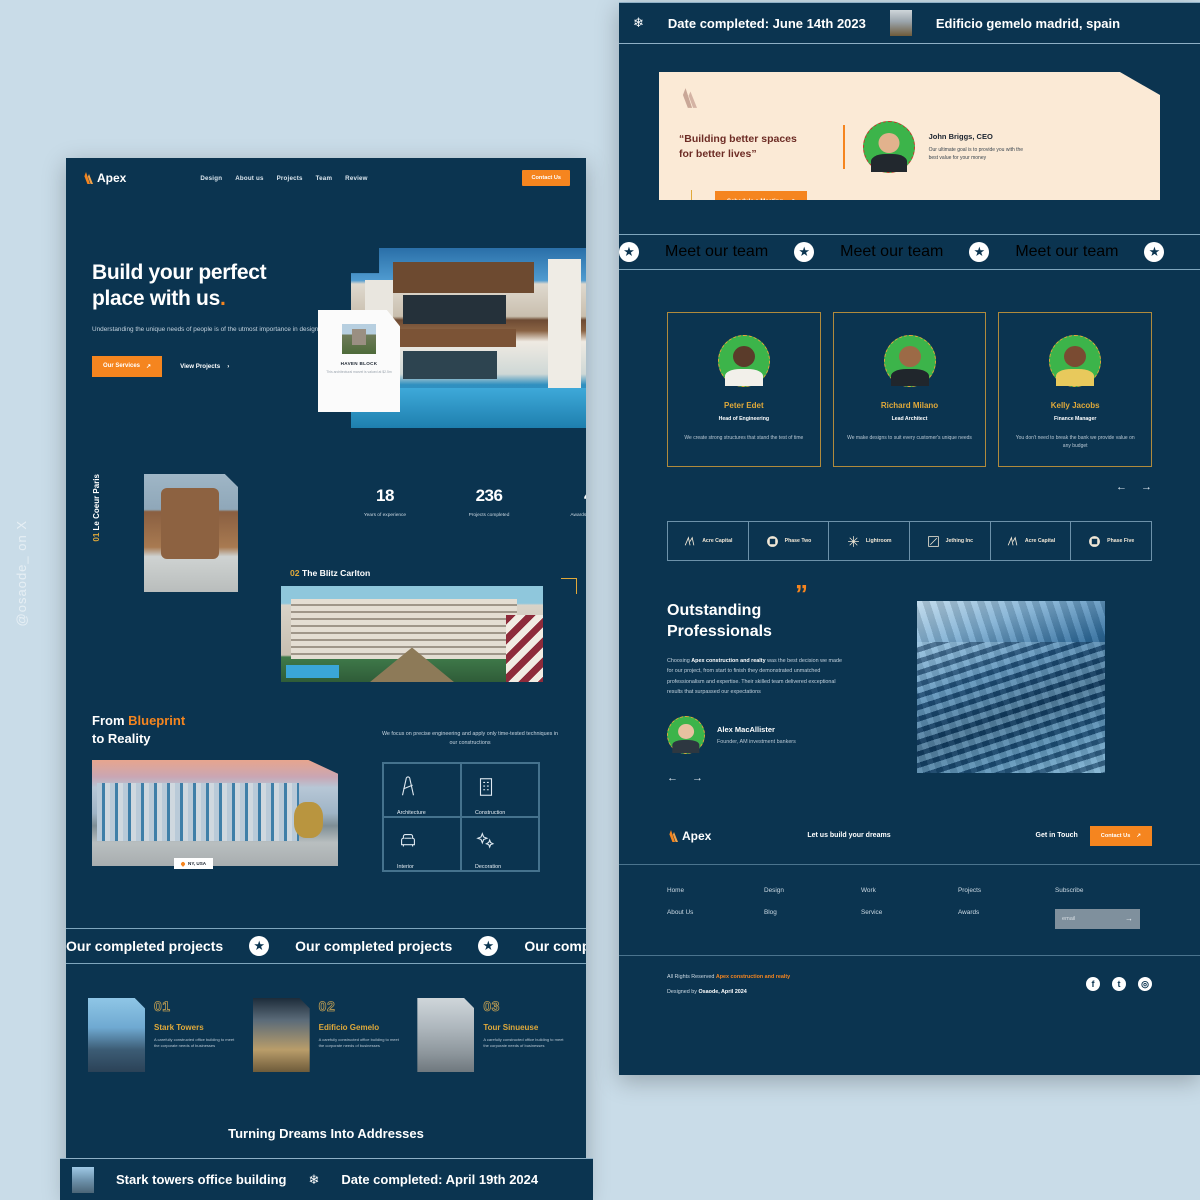  What do you see at coordinates (104, 178) in the screenshot?
I see `logo: Apex` at bounding box center [104, 178].